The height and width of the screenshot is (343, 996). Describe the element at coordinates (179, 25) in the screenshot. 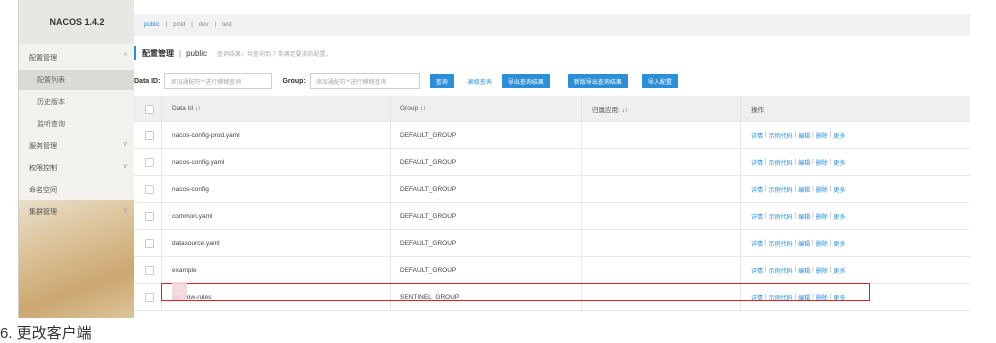

I see `namespace-tab-prod: prod` at that location.